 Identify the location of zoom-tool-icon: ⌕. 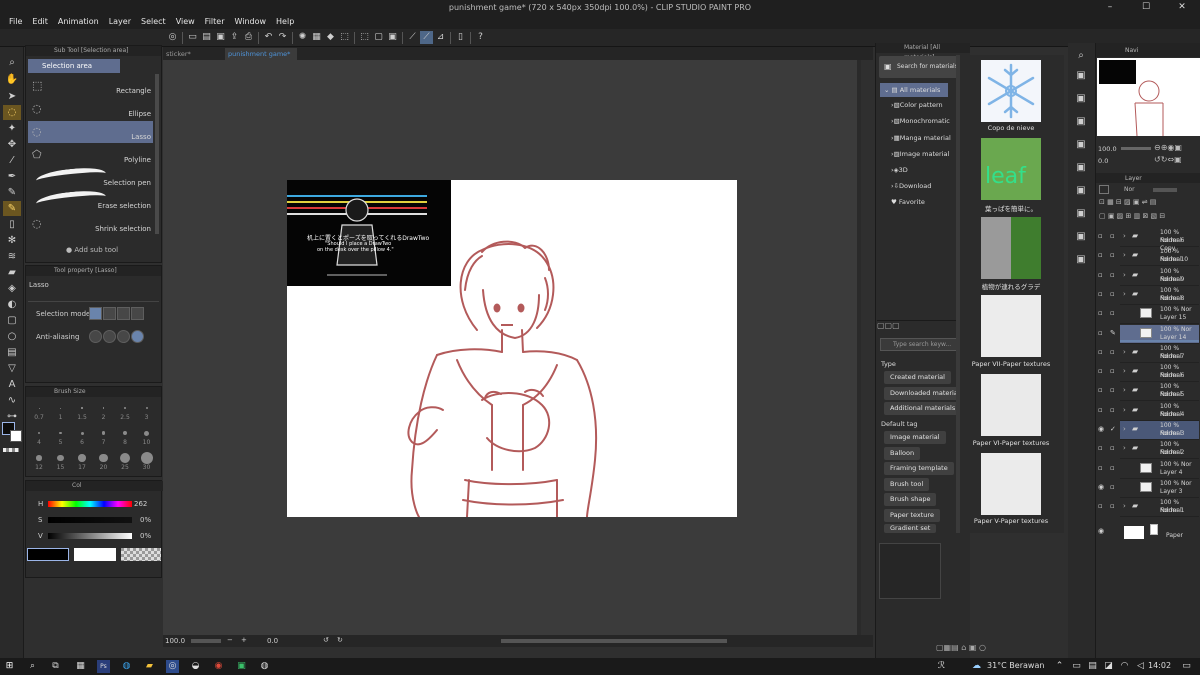
(12, 62).